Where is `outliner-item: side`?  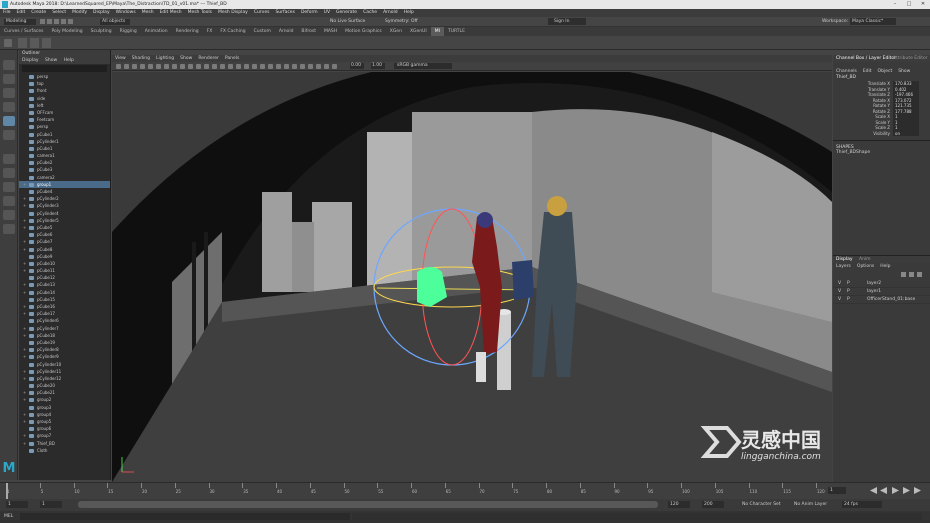 outliner-item: side is located at coordinates (64, 98).